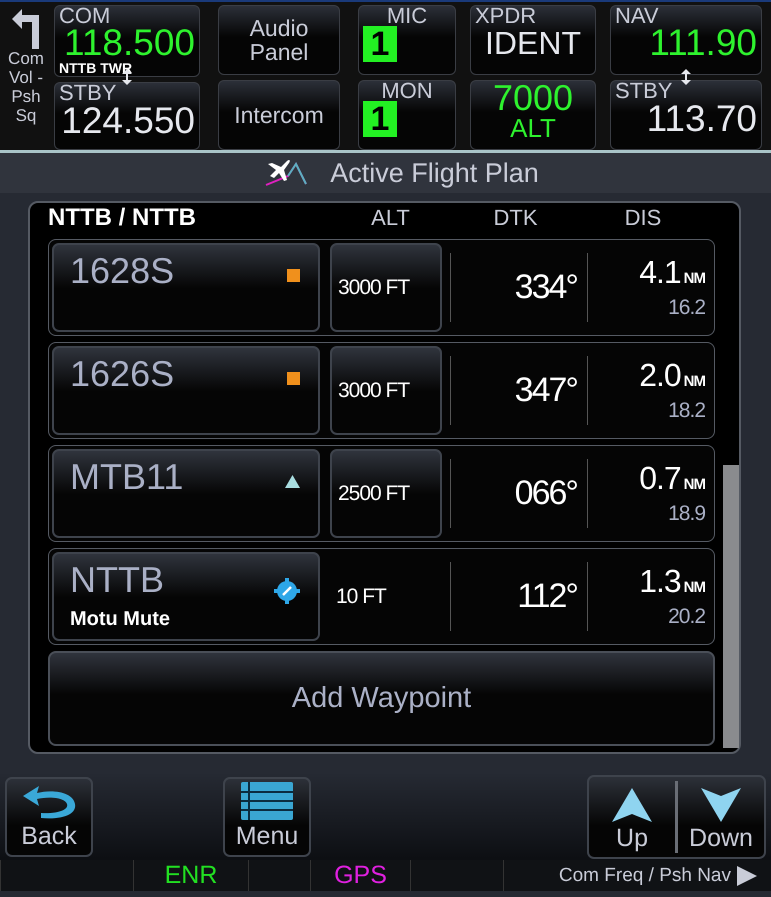  What do you see at coordinates (292, 481) in the screenshot?
I see `triangle-icon` at bounding box center [292, 481].